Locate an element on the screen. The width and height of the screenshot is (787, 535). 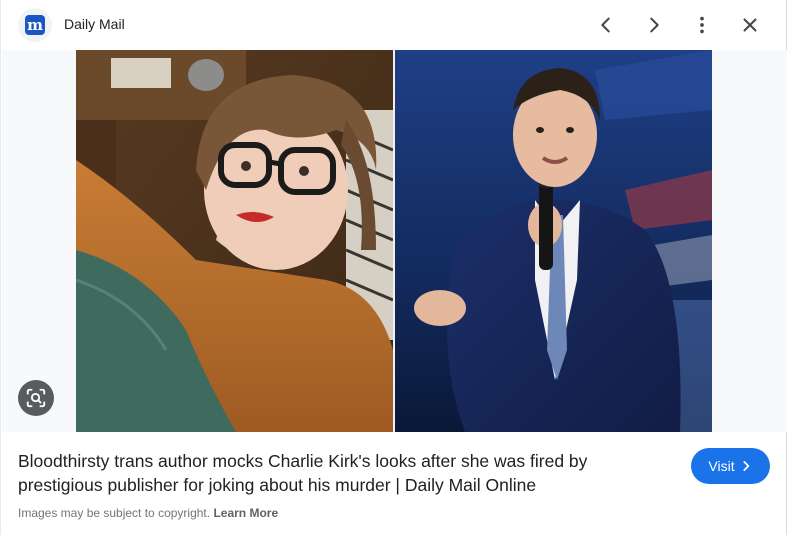
lens-search-icon is located at coordinates (36, 398).